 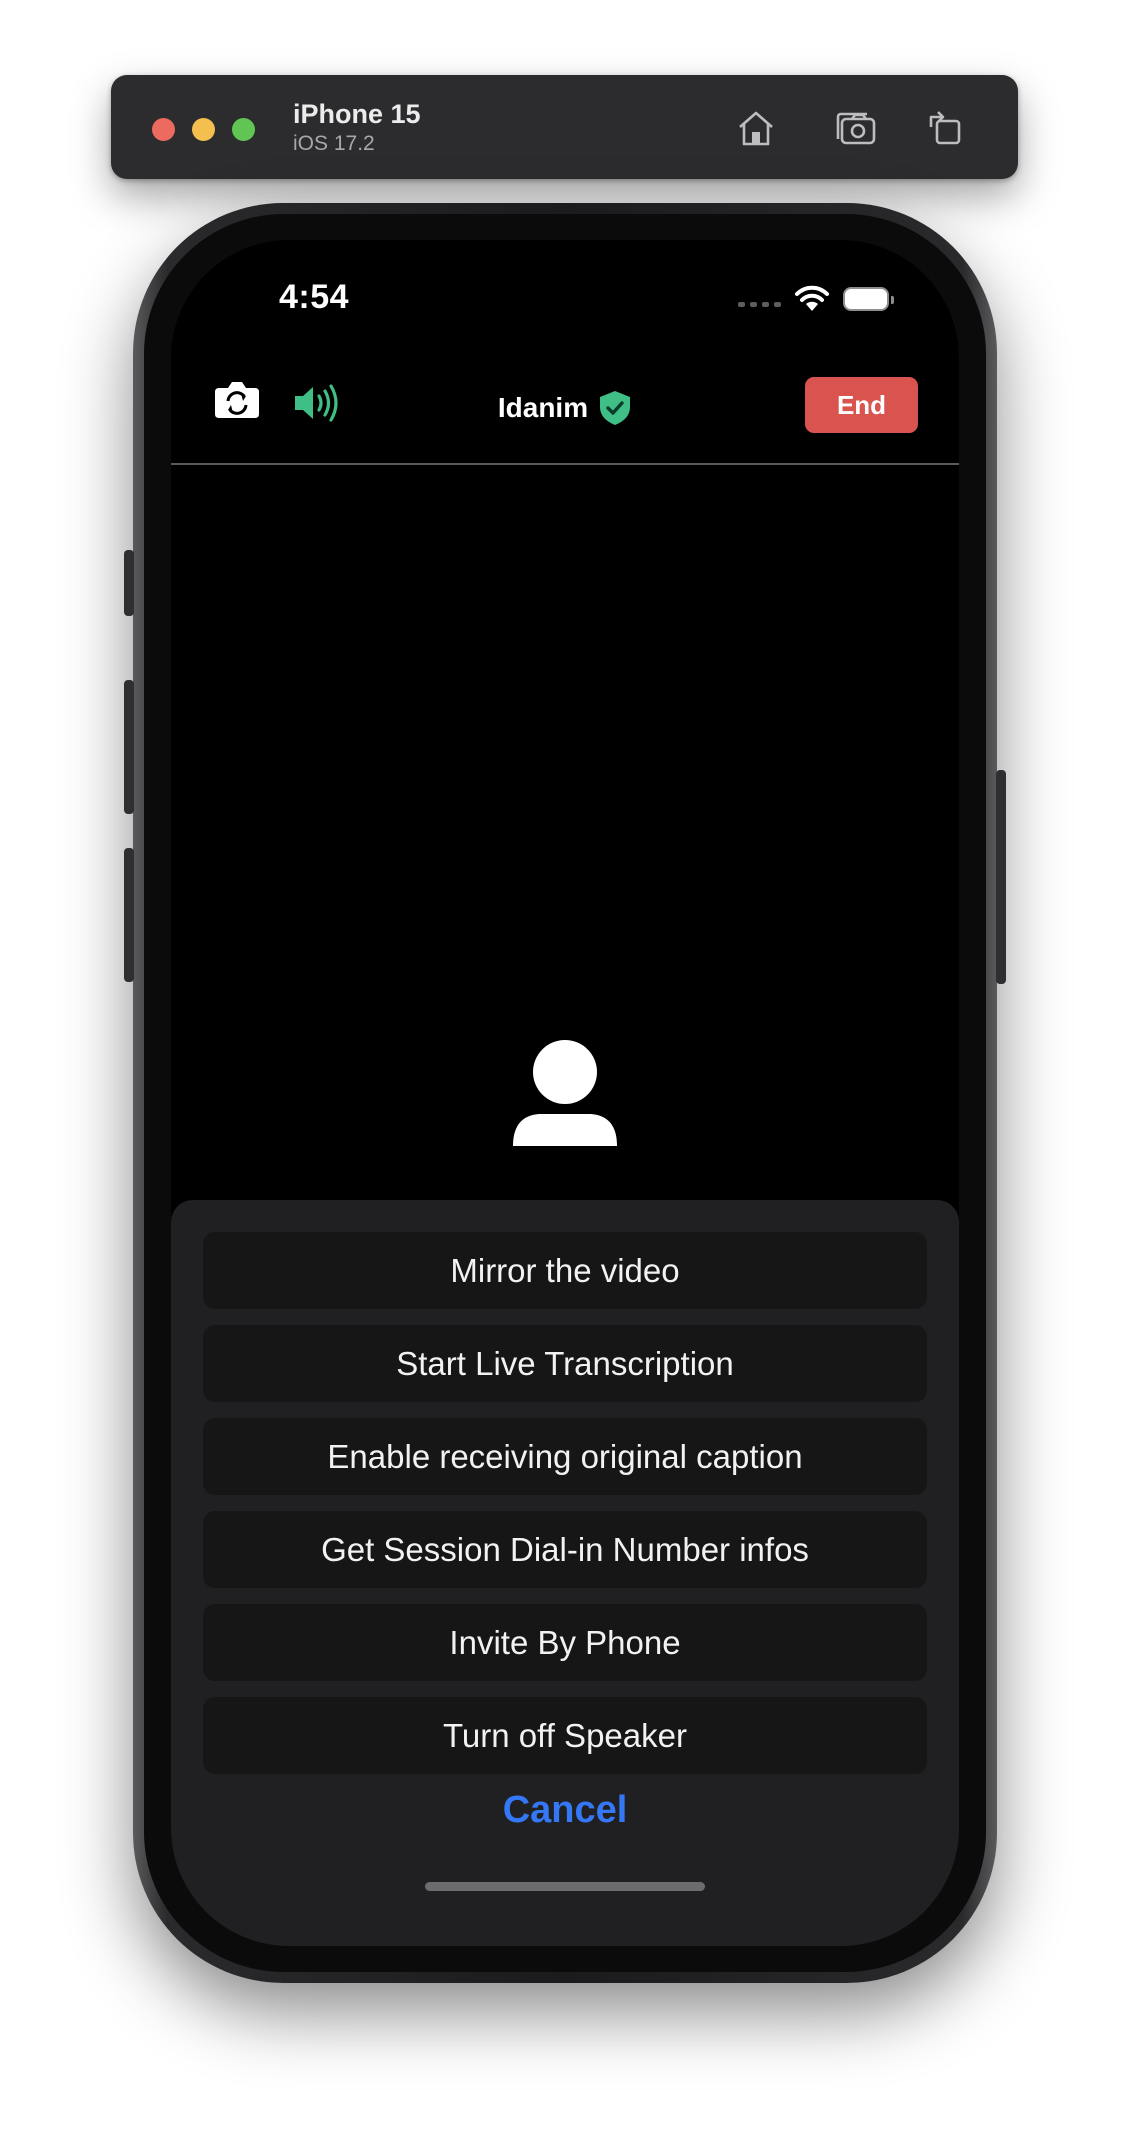 What do you see at coordinates (129, 583) in the screenshot?
I see `action-button` at bounding box center [129, 583].